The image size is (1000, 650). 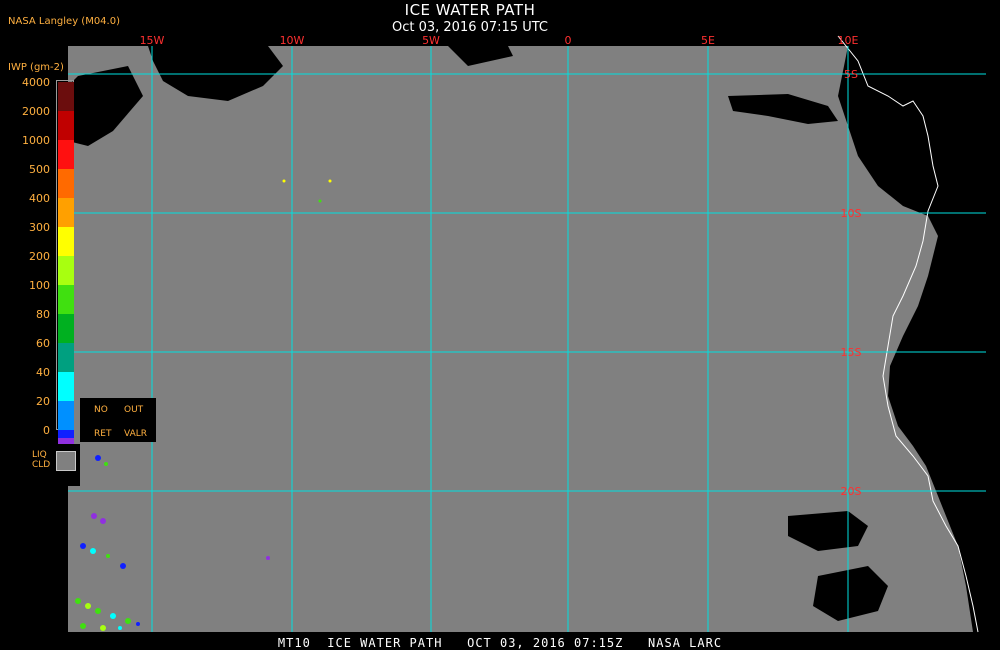 What do you see at coordinates (36, 82) in the screenshot?
I see `legend-label: 4000` at bounding box center [36, 82].